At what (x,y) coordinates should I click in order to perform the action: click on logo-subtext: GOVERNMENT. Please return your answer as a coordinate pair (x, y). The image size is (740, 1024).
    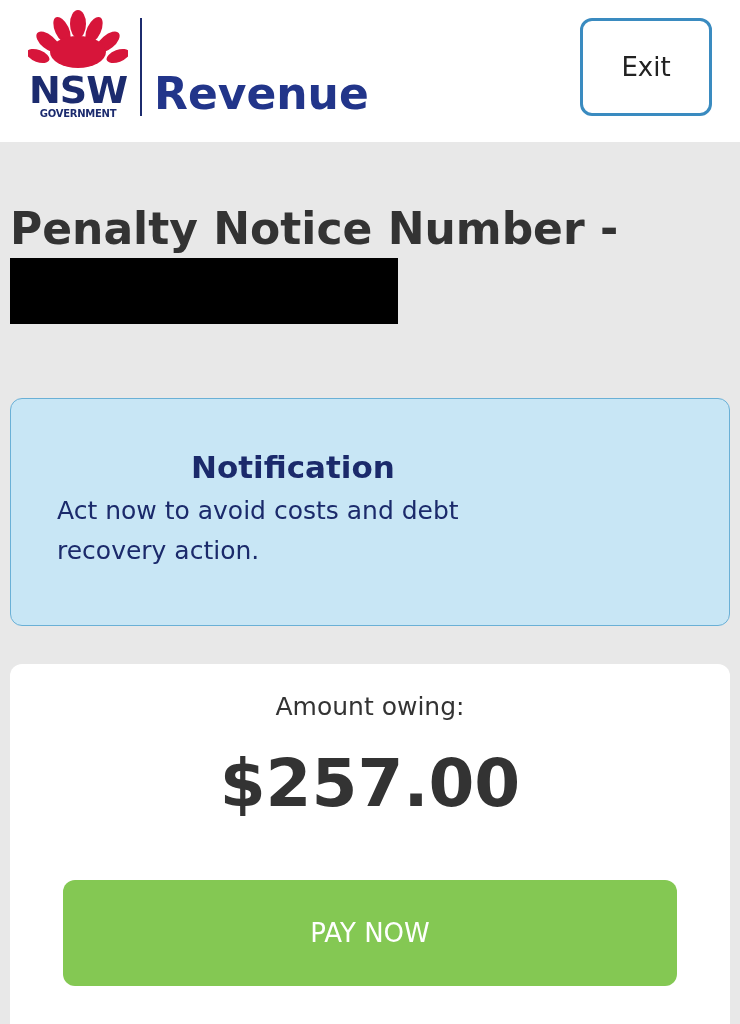
    Looking at the image, I should click on (78, 114).